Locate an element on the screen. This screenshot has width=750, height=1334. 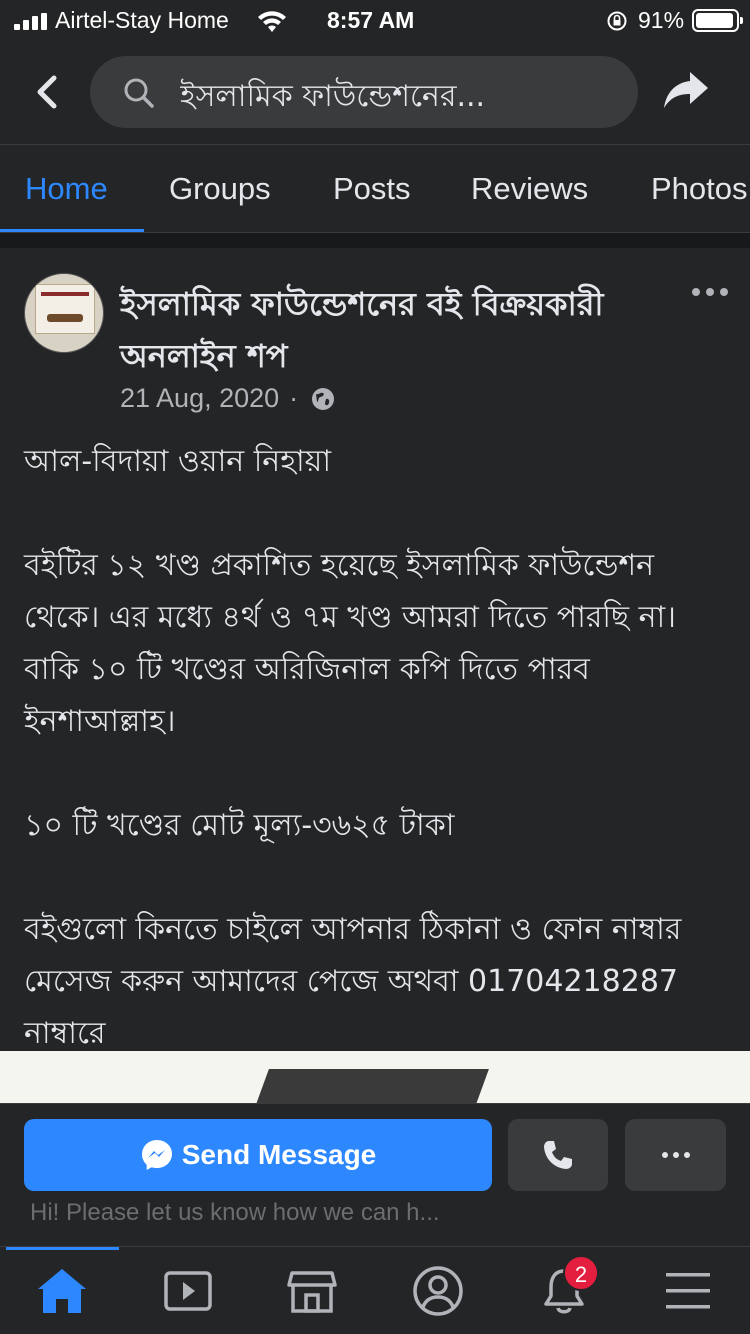
post-more-options-icon is located at coordinates (710, 295).